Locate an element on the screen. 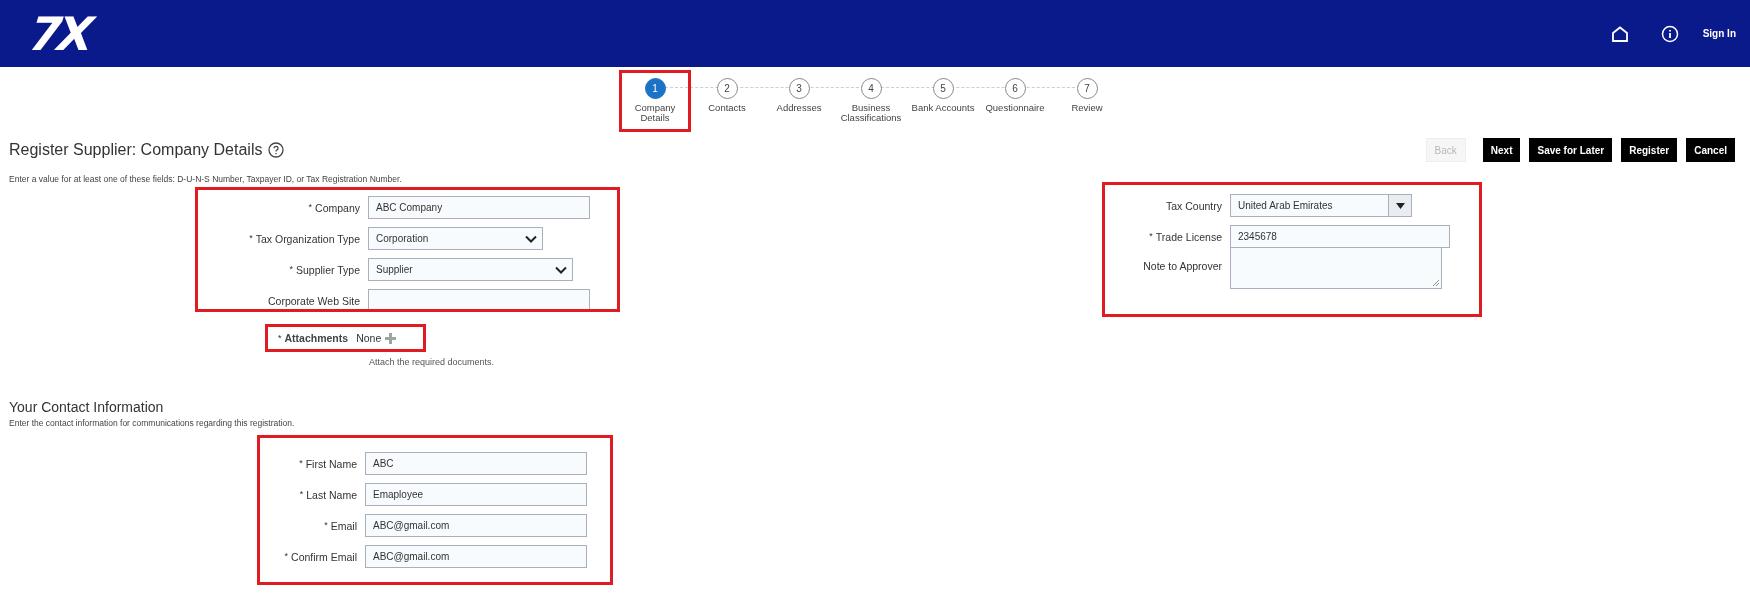 The height and width of the screenshot is (593, 1750). combo-field: United Arab Emirates is located at coordinates (1309, 205).